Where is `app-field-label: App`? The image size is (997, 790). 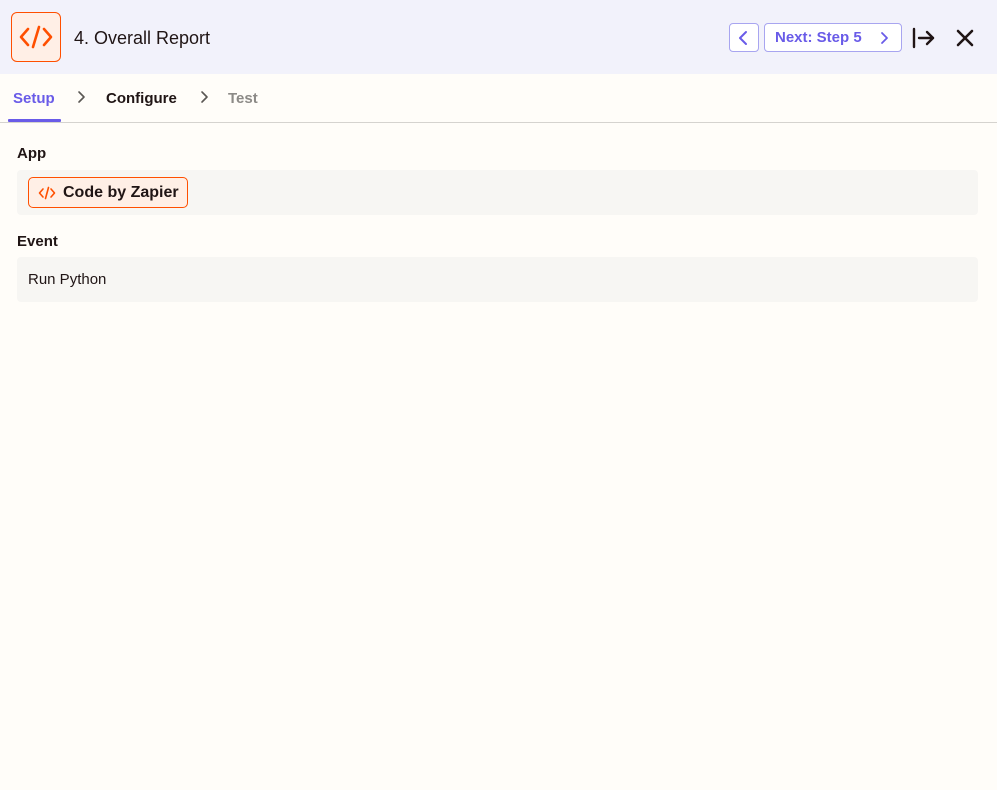 app-field-label: App is located at coordinates (32, 153).